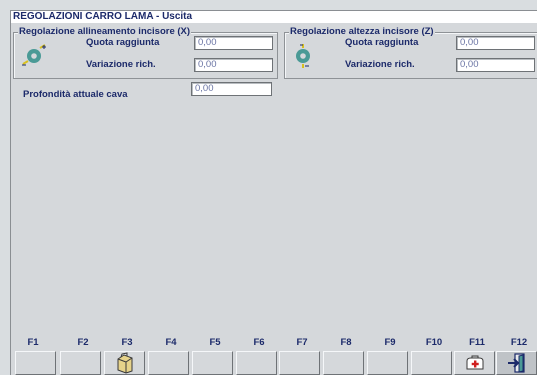 The image size is (537, 375). Describe the element at coordinates (362, 31) in the screenshot. I see `group-z-title: Regolazione altezza incisore (Z)` at that location.